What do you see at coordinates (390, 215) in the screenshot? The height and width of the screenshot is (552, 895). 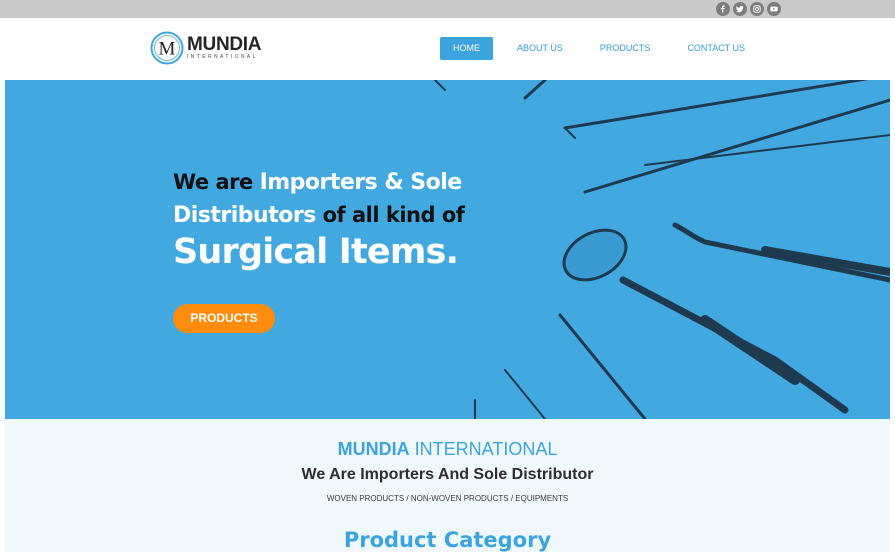 I see `hero-line-2-dark: of all kind of` at bounding box center [390, 215].